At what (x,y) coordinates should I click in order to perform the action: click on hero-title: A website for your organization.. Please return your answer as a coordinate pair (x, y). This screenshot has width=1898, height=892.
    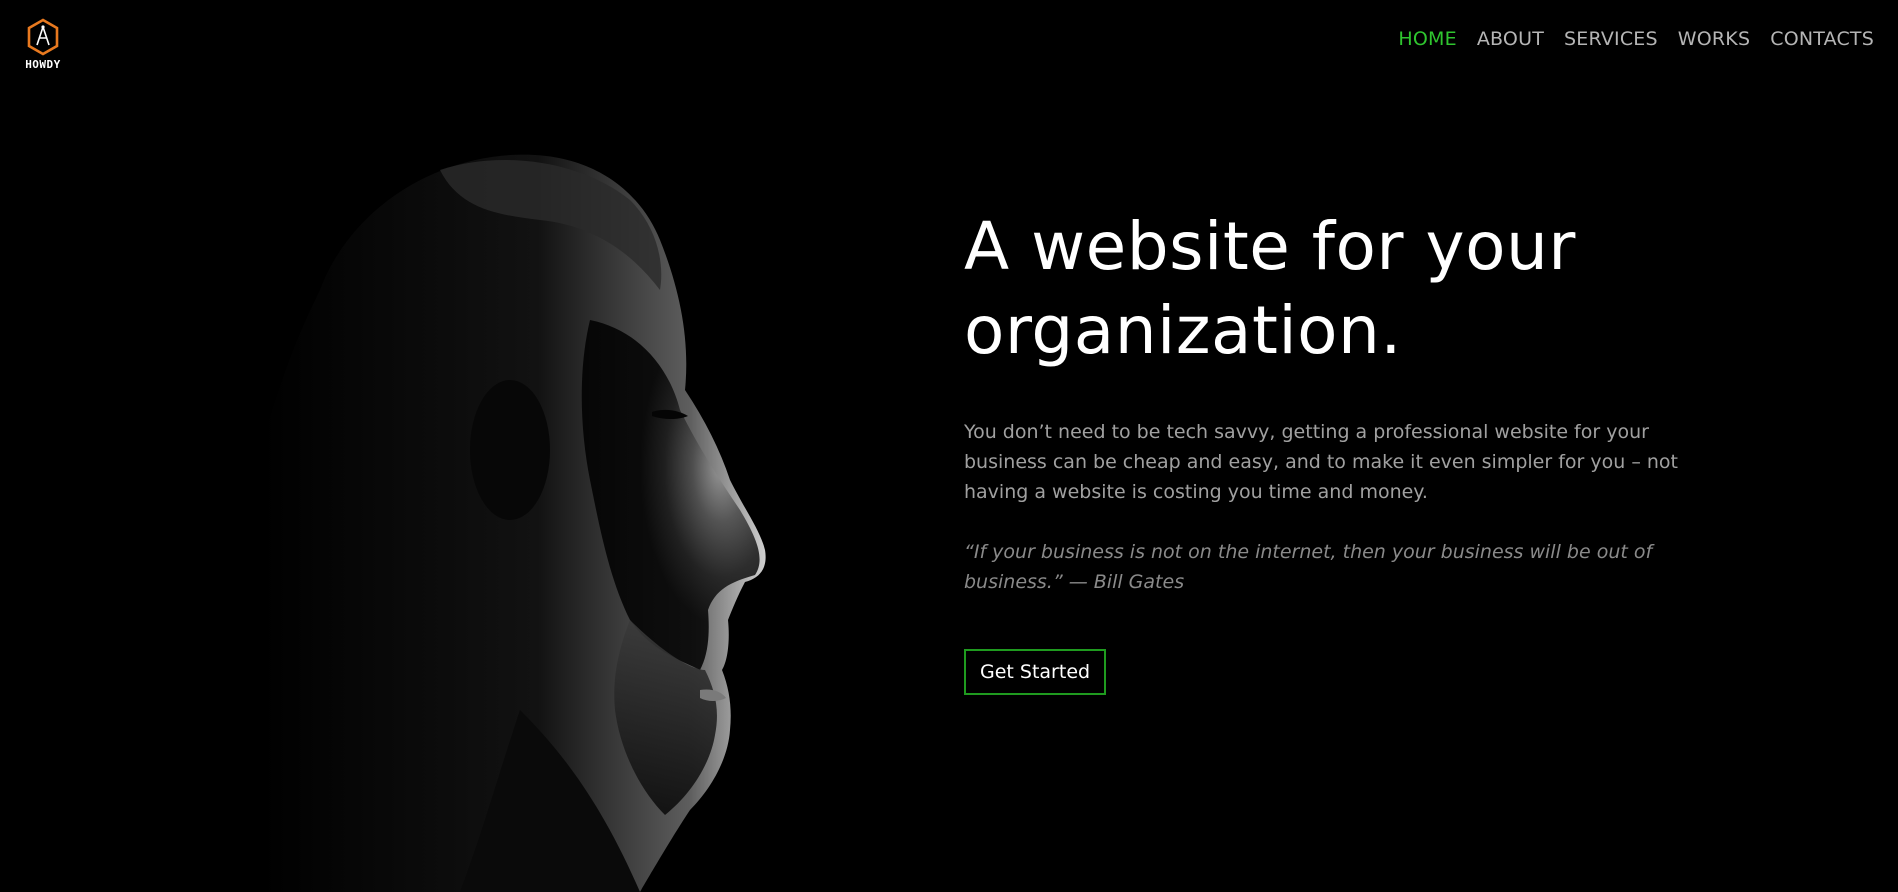
    Looking at the image, I should click on (1344, 289).